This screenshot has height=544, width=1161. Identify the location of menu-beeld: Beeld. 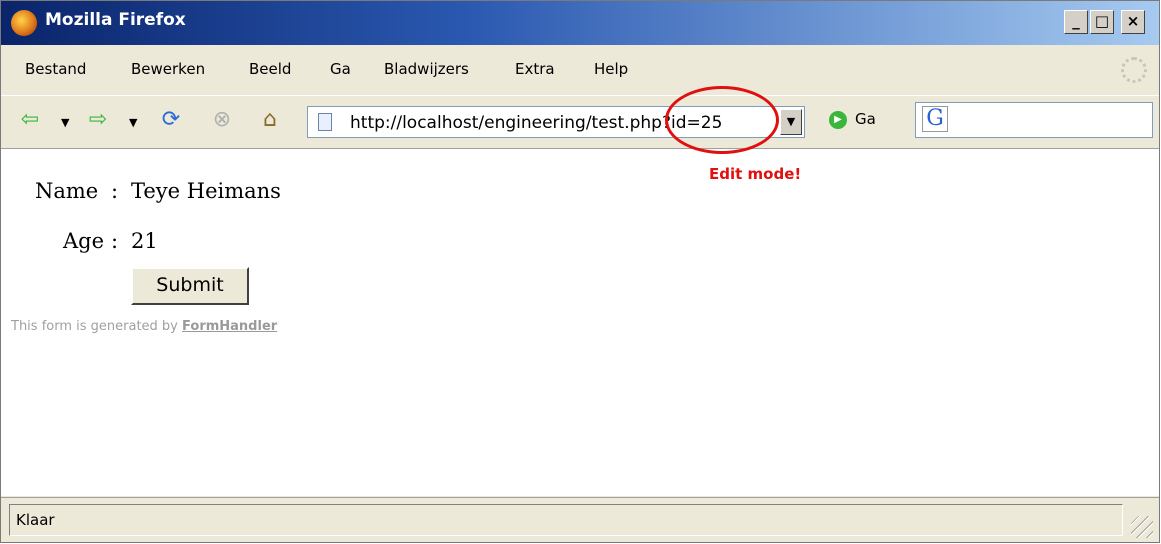
(270, 69).